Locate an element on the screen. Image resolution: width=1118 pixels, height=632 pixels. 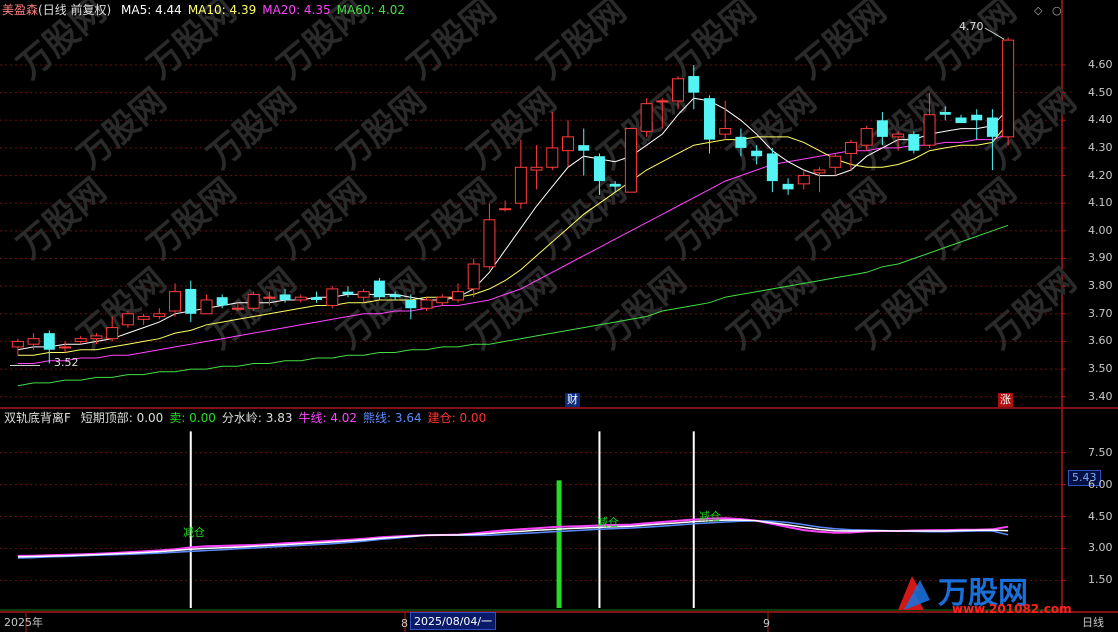
price-tick-label: 3.50 is located at coordinates (1100, 369).